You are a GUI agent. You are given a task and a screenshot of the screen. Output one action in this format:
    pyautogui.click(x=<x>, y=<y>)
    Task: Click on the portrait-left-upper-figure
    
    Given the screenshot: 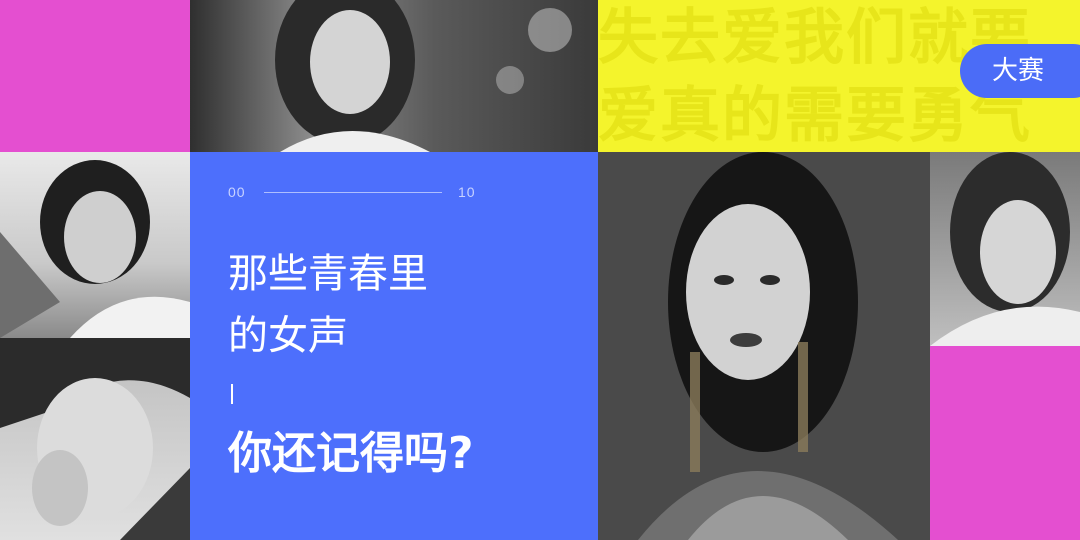 What is the action you would take?
    pyautogui.click(x=95, y=249)
    